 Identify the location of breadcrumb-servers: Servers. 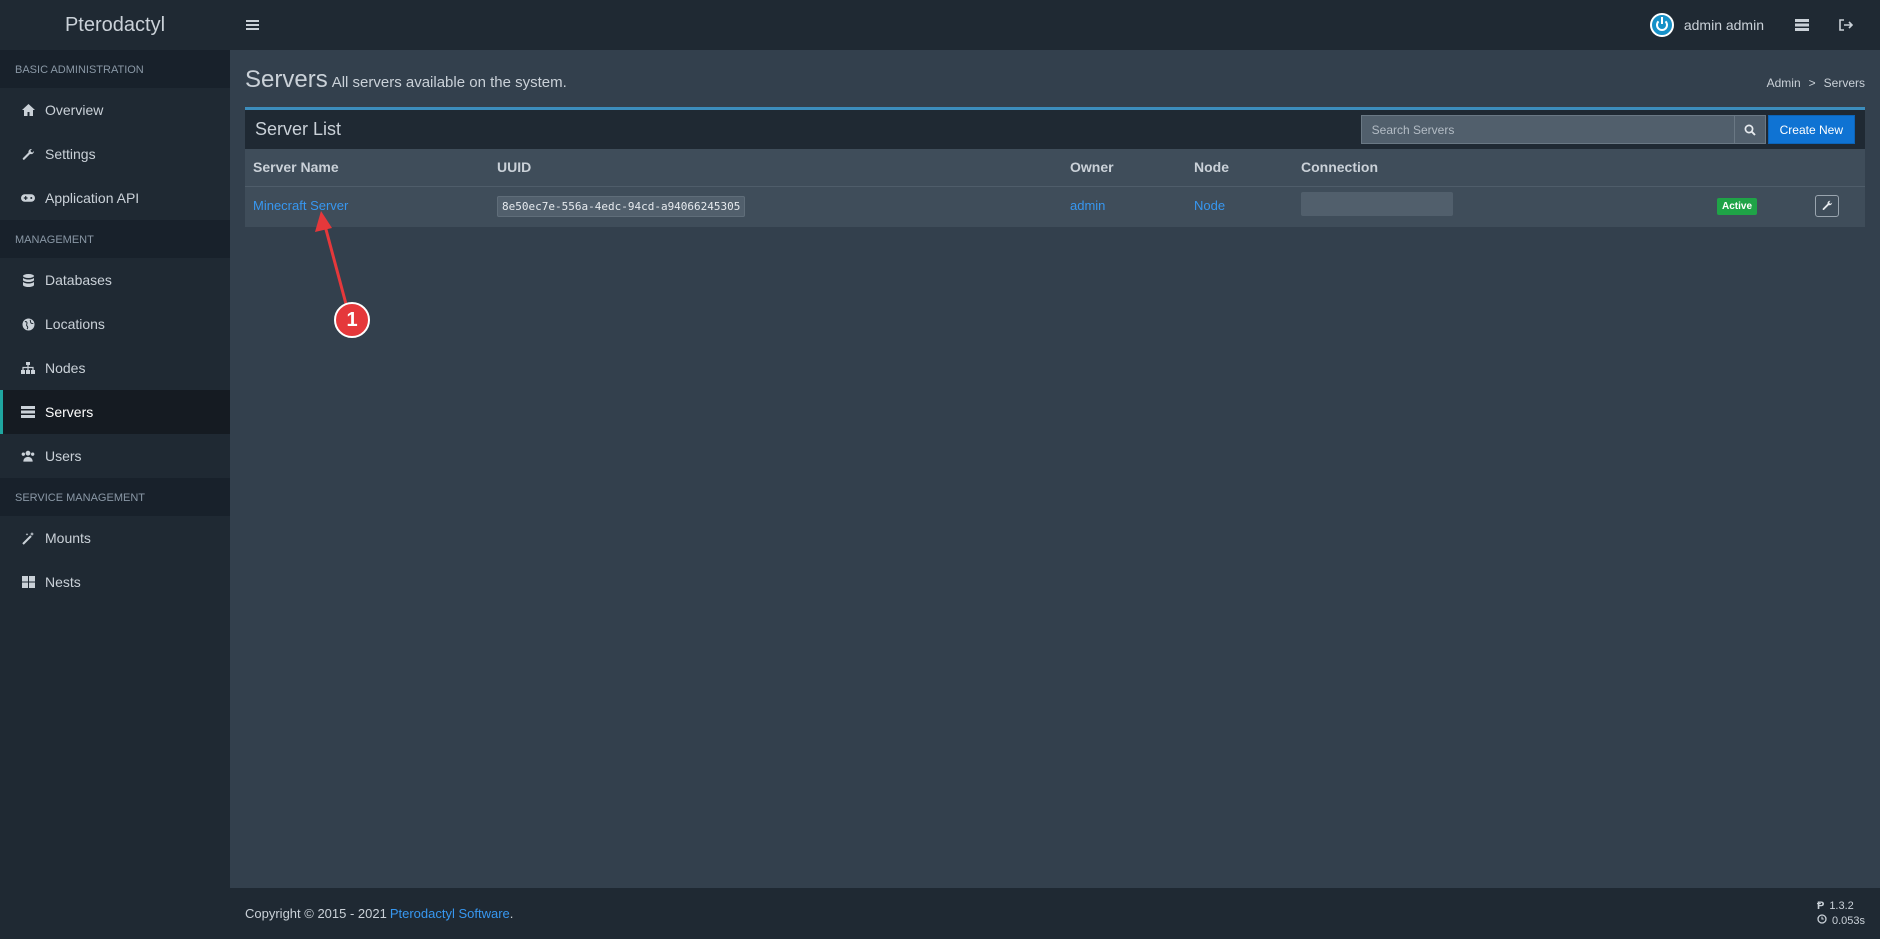
(1844, 83).